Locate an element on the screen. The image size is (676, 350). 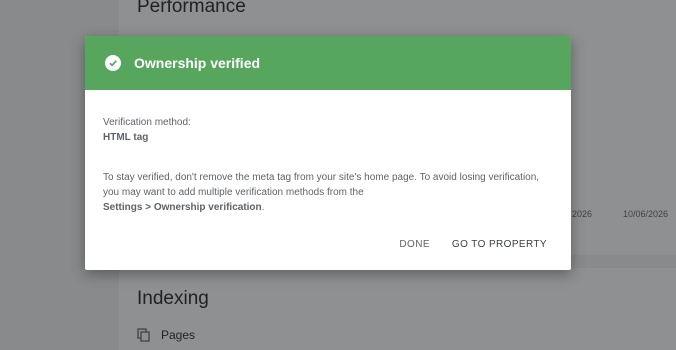
dialog-header: Ownership verified is located at coordinates (328, 63).